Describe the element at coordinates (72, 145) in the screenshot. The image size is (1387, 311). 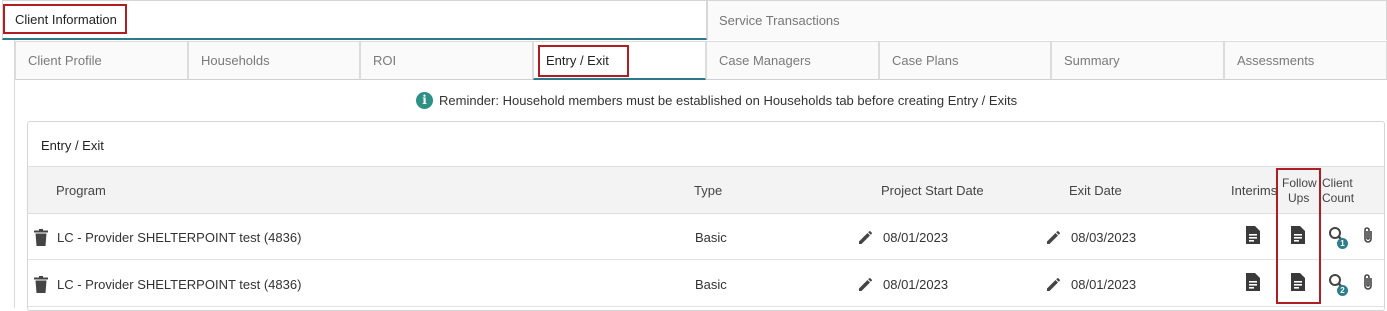
I see `card-title: Entry / Exit` at that location.